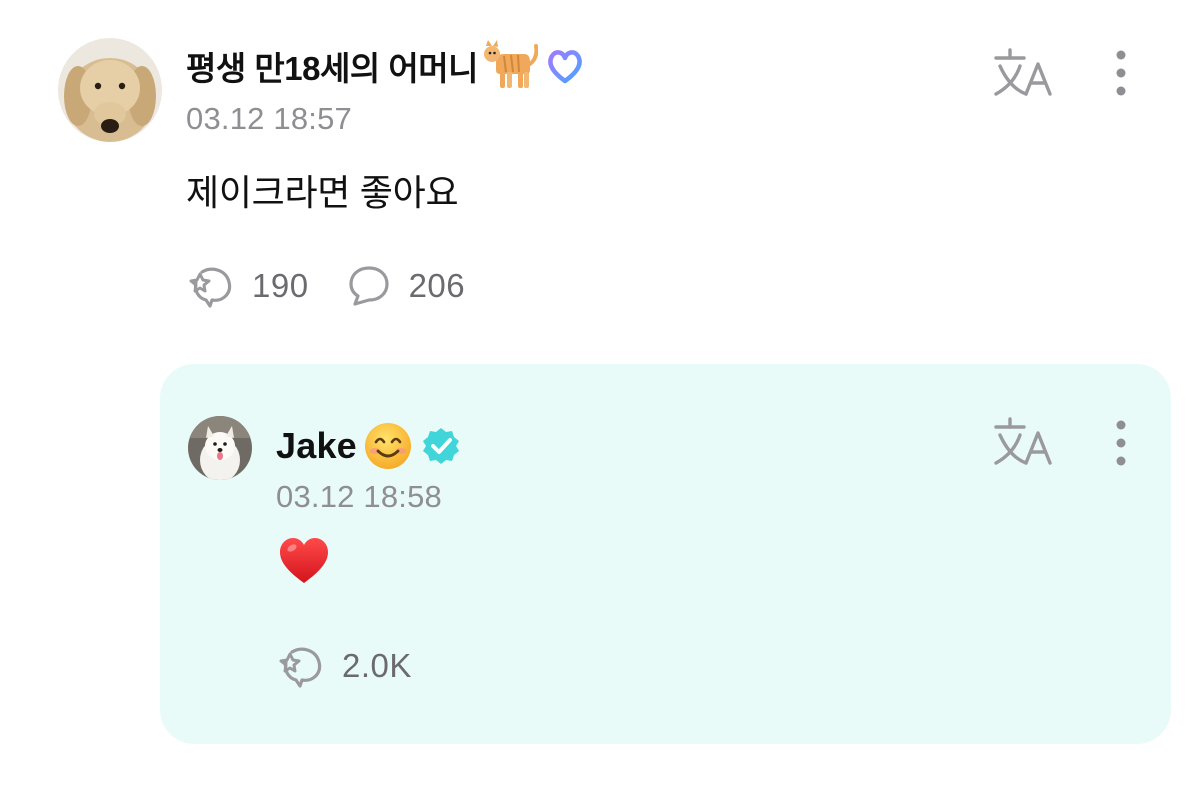 This screenshot has width=1200, height=787. What do you see at coordinates (511, 66) in the screenshot?
I see `cat-emoji-icon` at bounding box center [511, 66].